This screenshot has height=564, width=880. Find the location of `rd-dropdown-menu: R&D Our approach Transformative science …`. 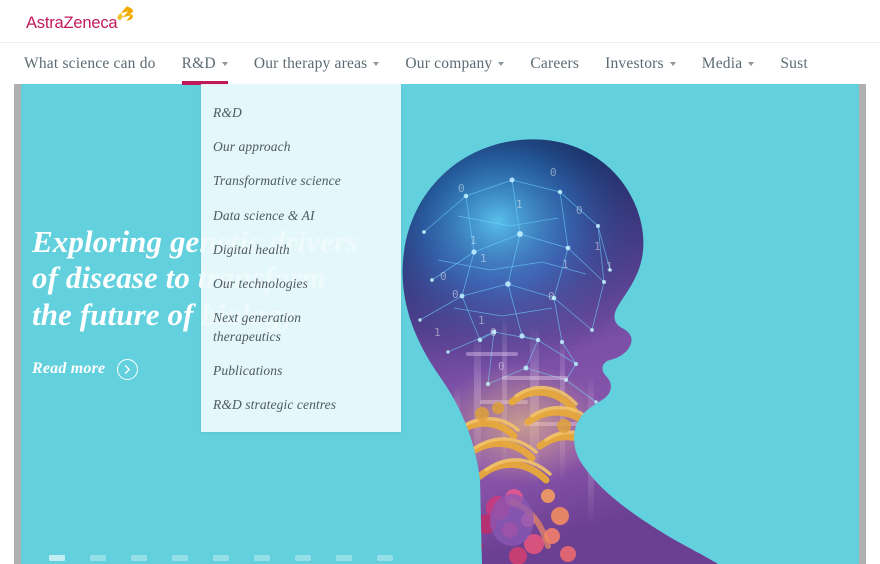

rd-dropdown-menu: R&D Our approach Transformative science … is located at coordinates (301, 258).